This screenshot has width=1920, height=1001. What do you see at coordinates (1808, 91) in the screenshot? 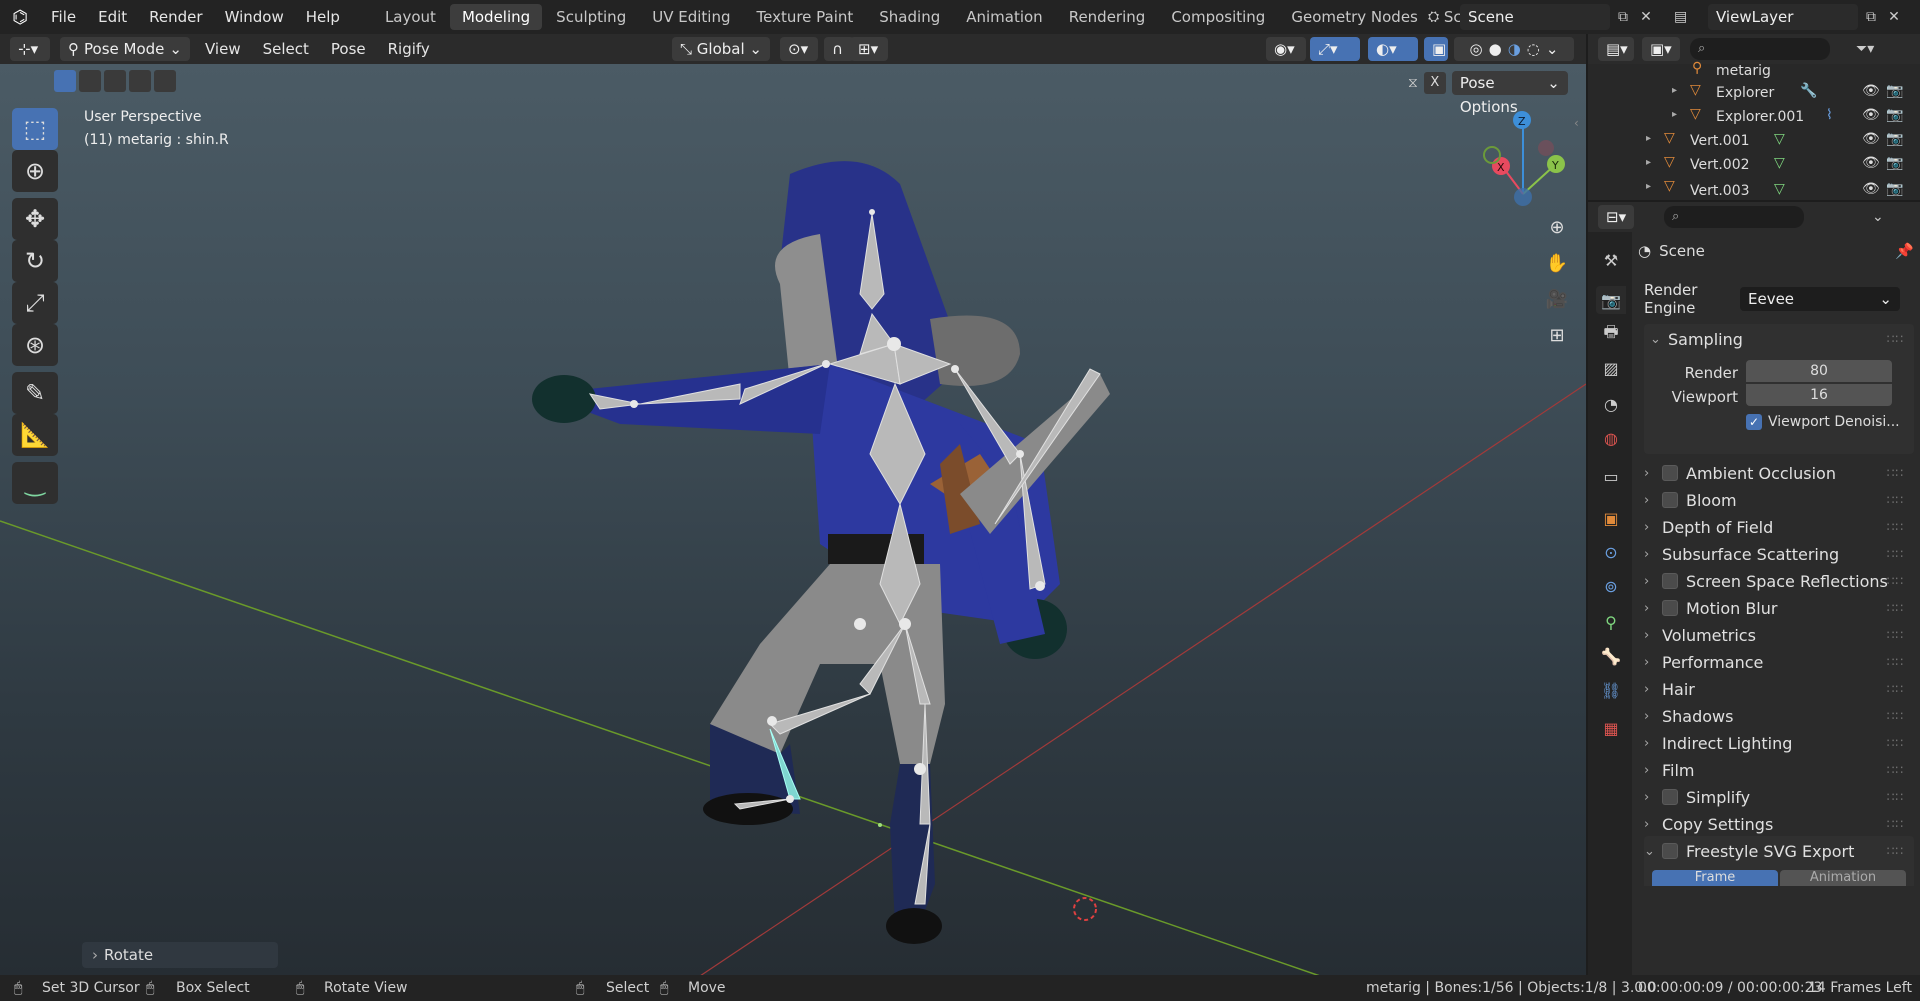
I see `modifier-icon: 🔧` at bounding box center [1808, 91].